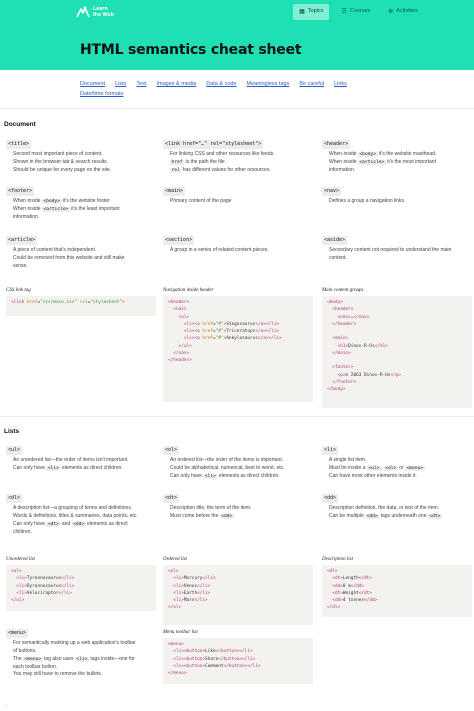 The height and width of the screenshot is (711, 474). What do you see at coordinates (336, 145) in the screenshot?
I see `tag-code: <header>` at bounding box center [336, 145].